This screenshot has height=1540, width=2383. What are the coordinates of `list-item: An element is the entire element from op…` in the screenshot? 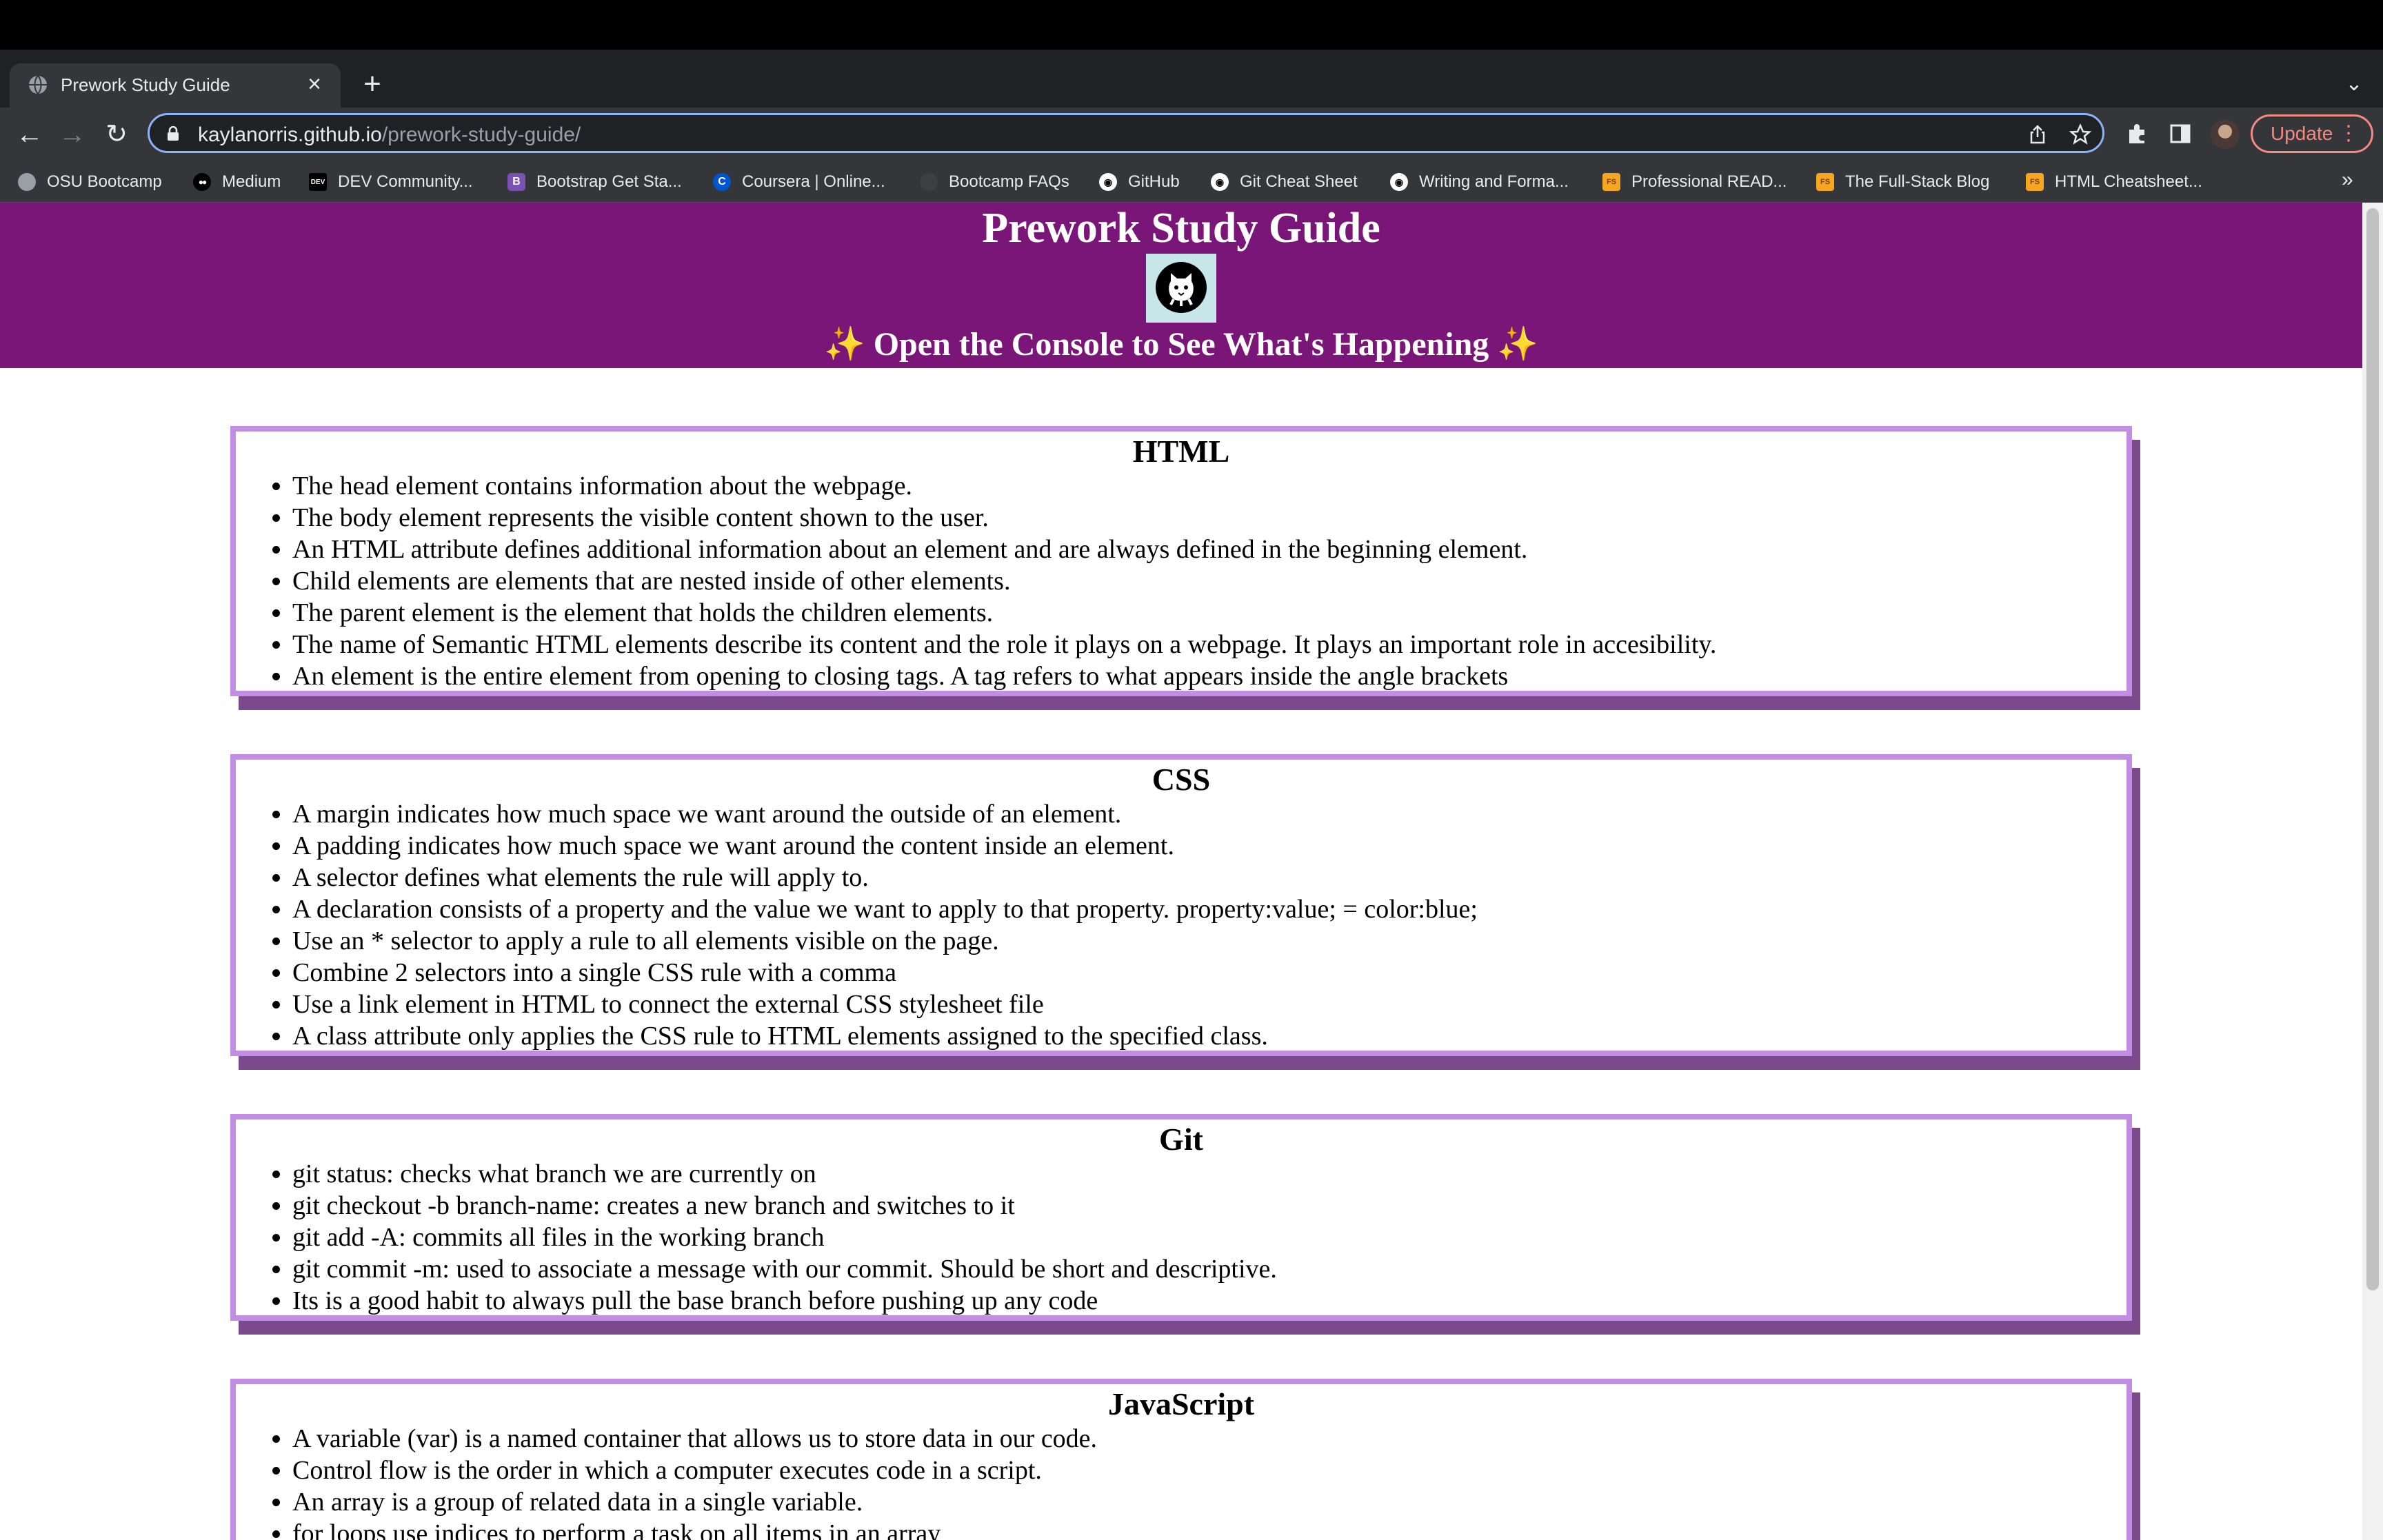 It's located at (1209, 676).